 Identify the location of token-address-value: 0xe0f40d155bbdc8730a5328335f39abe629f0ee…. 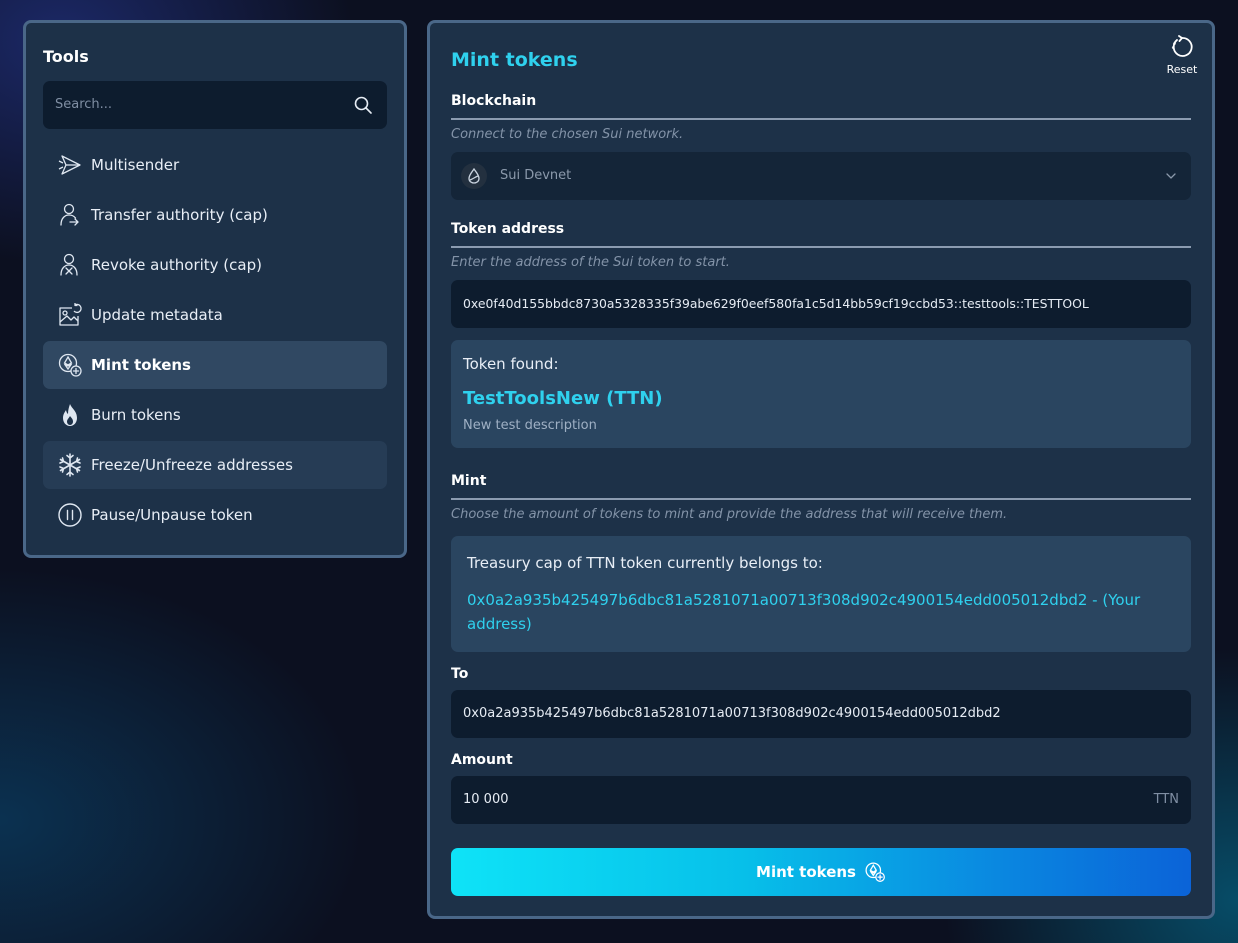
(776, 303).